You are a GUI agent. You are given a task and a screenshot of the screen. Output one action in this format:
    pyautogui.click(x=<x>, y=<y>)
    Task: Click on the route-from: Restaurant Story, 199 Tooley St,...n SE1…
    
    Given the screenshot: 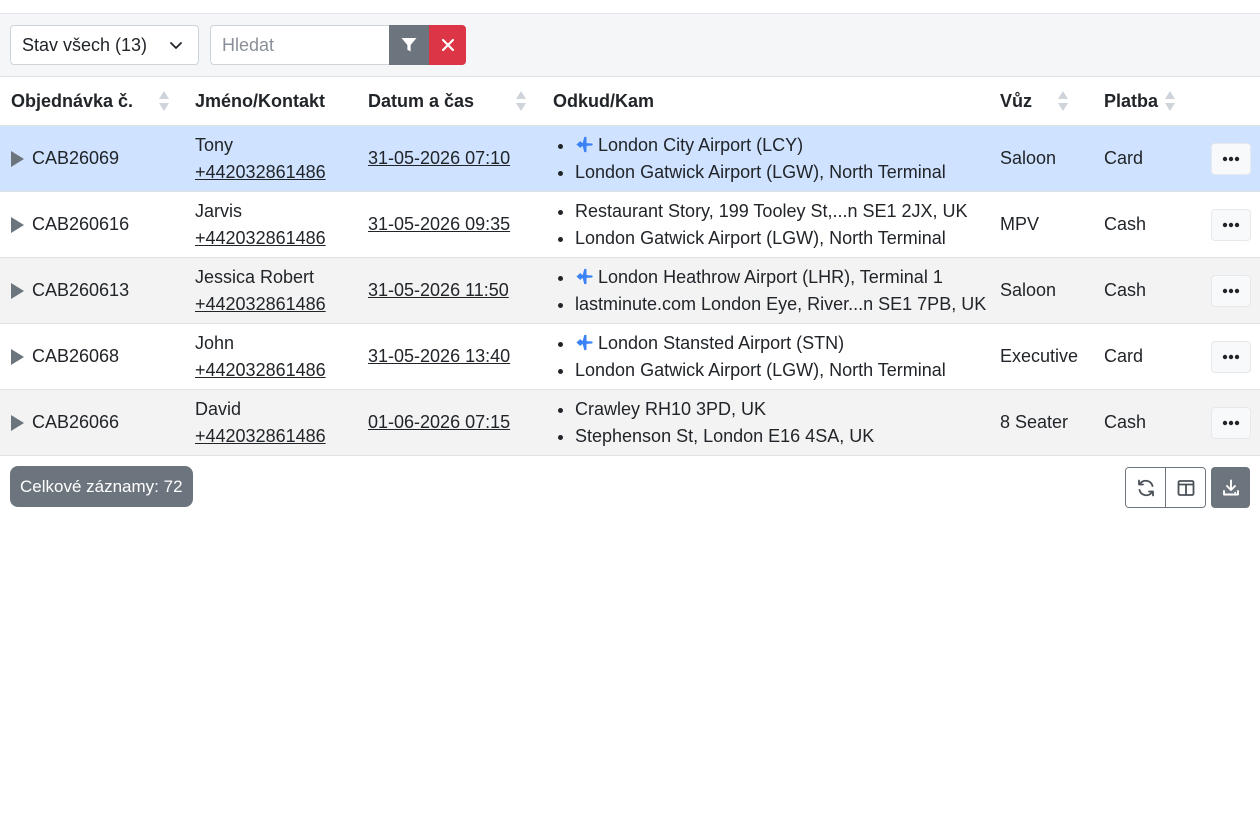 What is the action you would take?
    pyautogui.click(x=782, y=211)
    